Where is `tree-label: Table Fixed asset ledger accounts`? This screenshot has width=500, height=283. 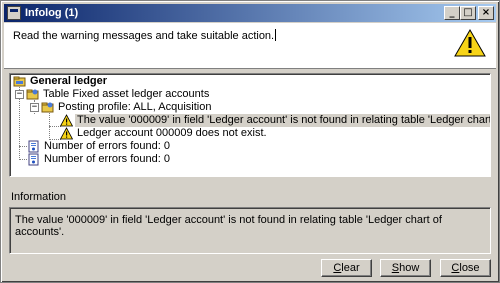
tree-label: Table Fixed asset ledger accounts is located at coordinates (126, 94).